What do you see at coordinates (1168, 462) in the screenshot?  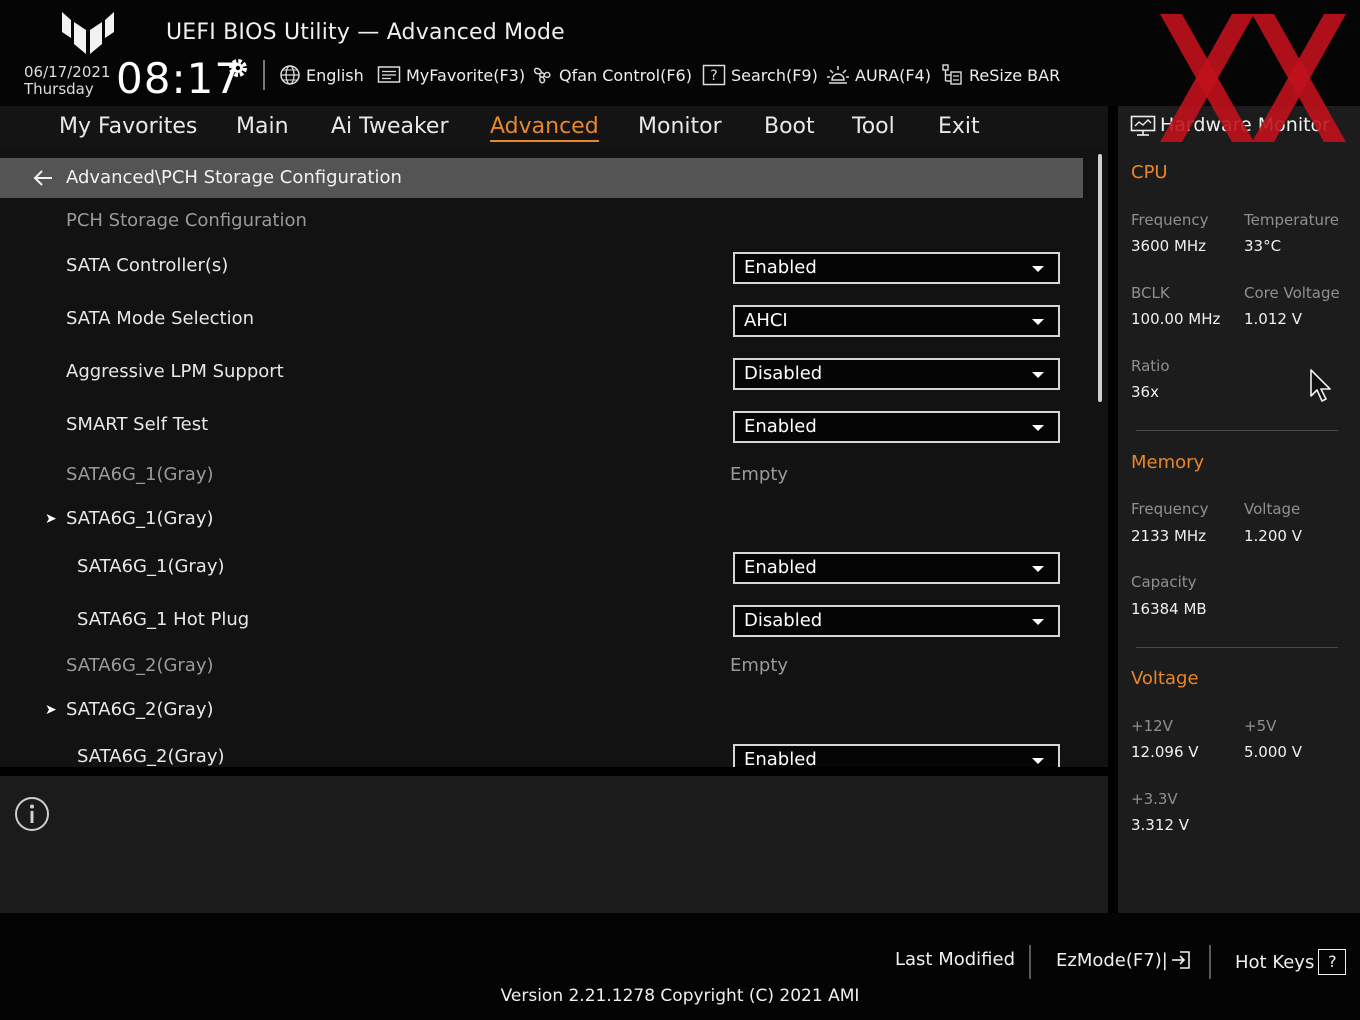 I see `memory-heading: Memory` at bounding box center [1168, 462].